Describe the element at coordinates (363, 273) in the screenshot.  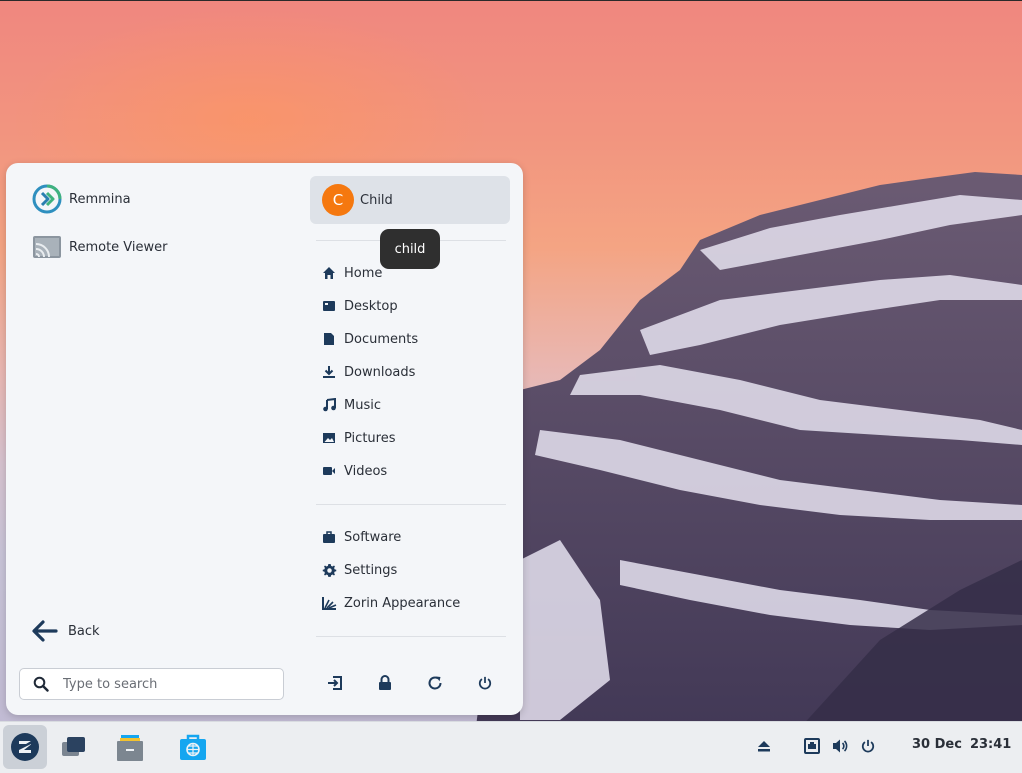
I see `place-label: Home` at that location.